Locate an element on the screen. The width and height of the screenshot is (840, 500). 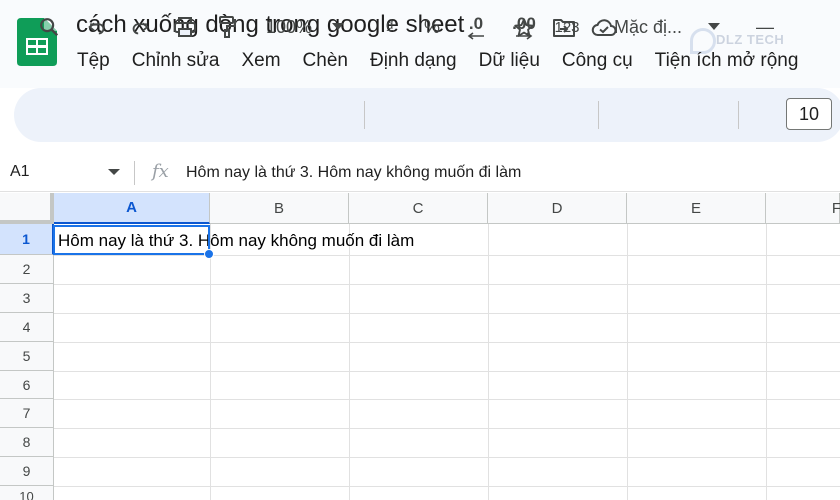
column-header-c: C is located at coordinates (418, 208).